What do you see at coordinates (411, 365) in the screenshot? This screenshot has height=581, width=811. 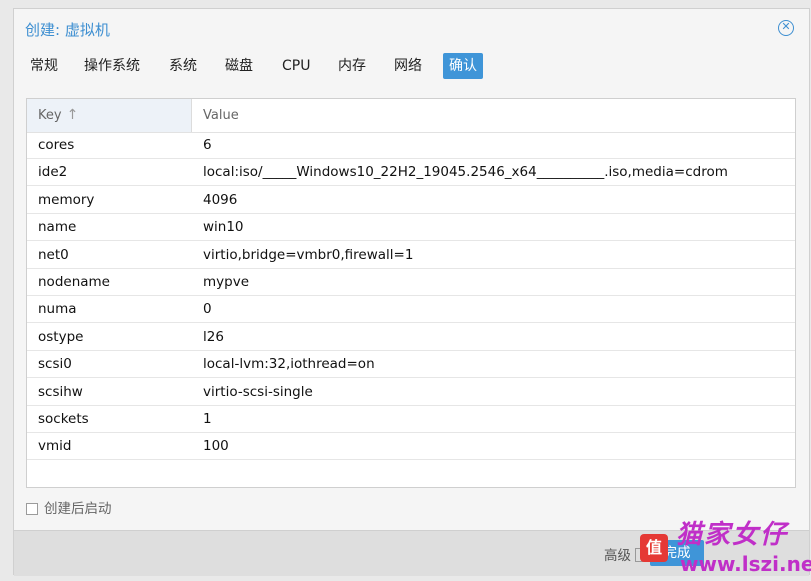 I see `table-row: scsi0 local-lvm:32,iothread=on` at bounding box center [411, 365].